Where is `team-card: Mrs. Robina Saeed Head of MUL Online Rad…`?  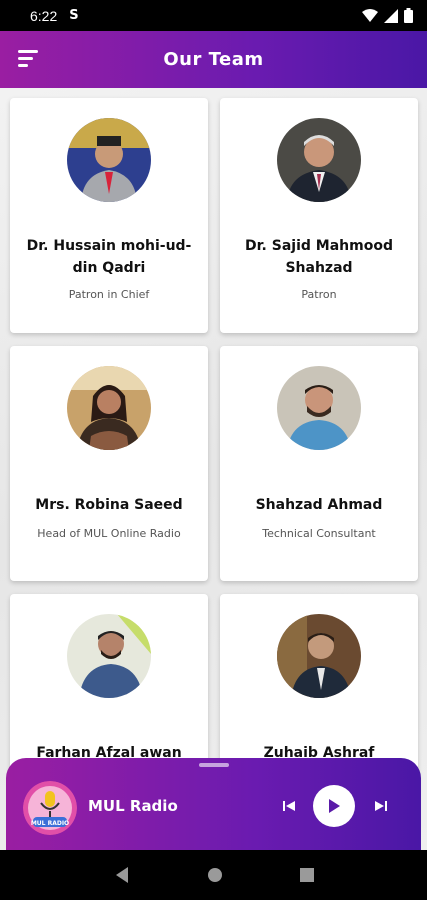 team-card: Mrs. Robina Saeed Head of MUL Online Rad… is located at coordinates (109, 463).